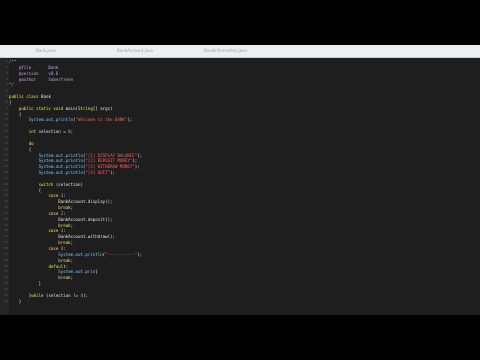 This screenshot has width=480, height=360. I want to click on code-token: String, so click(85, 108).